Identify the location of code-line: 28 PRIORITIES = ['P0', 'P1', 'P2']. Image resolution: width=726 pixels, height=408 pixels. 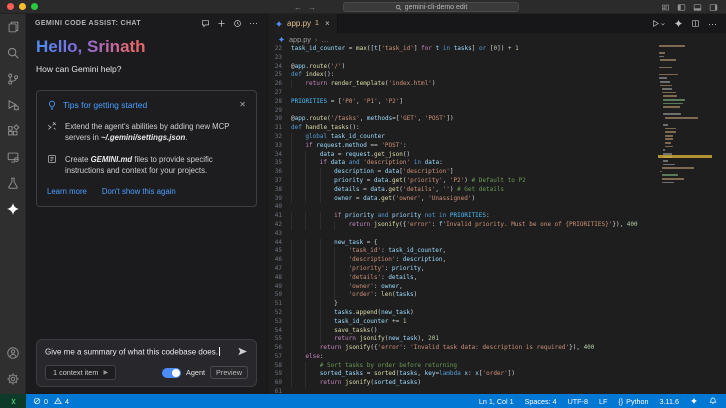
(463, 102).